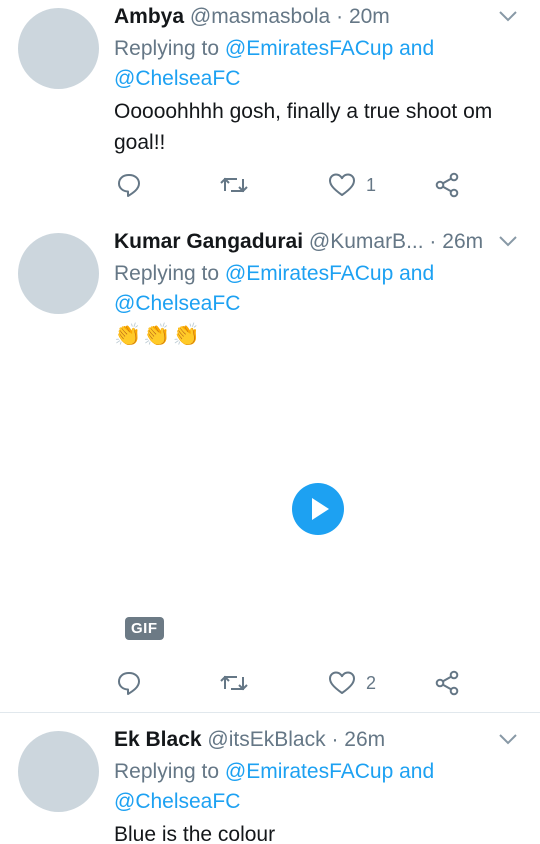 This screenshot has width=540, height=844. Describe the element at coordinates (144, 628) in the screenshot. I see `gif-badge: GIF` at that location.